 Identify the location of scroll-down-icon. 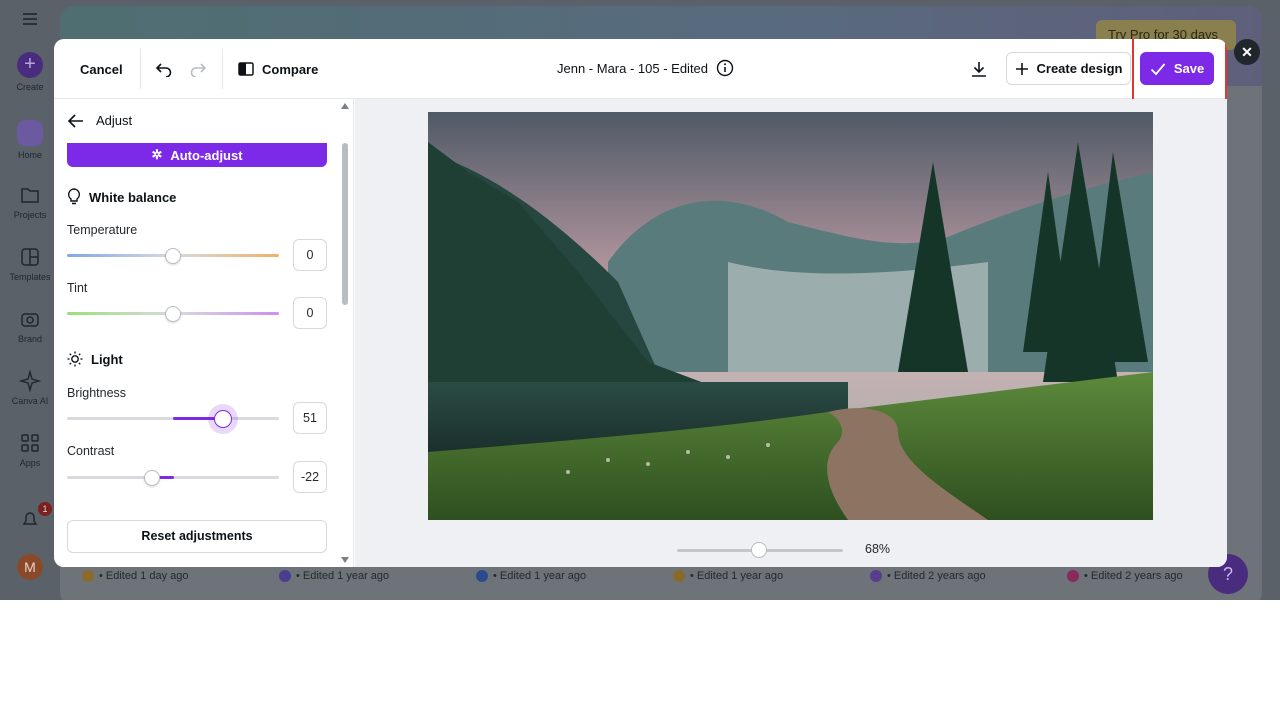
(345, 560).